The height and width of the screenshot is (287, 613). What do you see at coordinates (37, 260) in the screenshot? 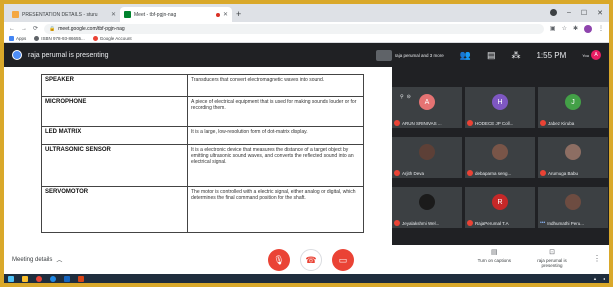
I see `meeting-details-button: Meeting details ︿` at bounding box center [37, 260].